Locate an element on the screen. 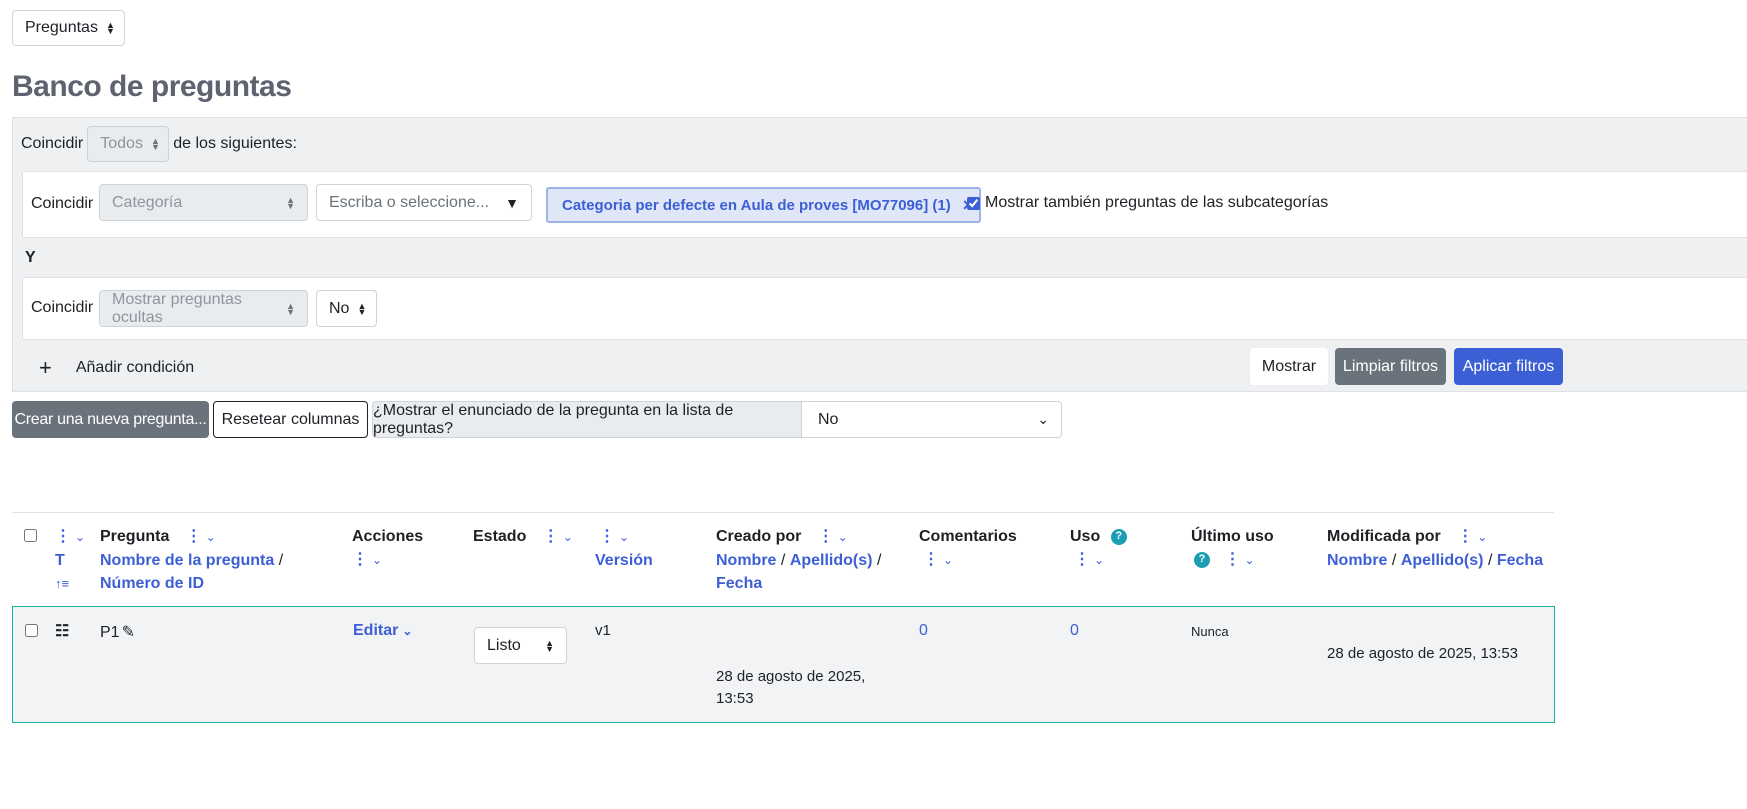 Image resolution: width=1747 pixels, height=809 pixels. header-actions: Acciones ⋮ ⌄ is located at coordinates (402, 548).